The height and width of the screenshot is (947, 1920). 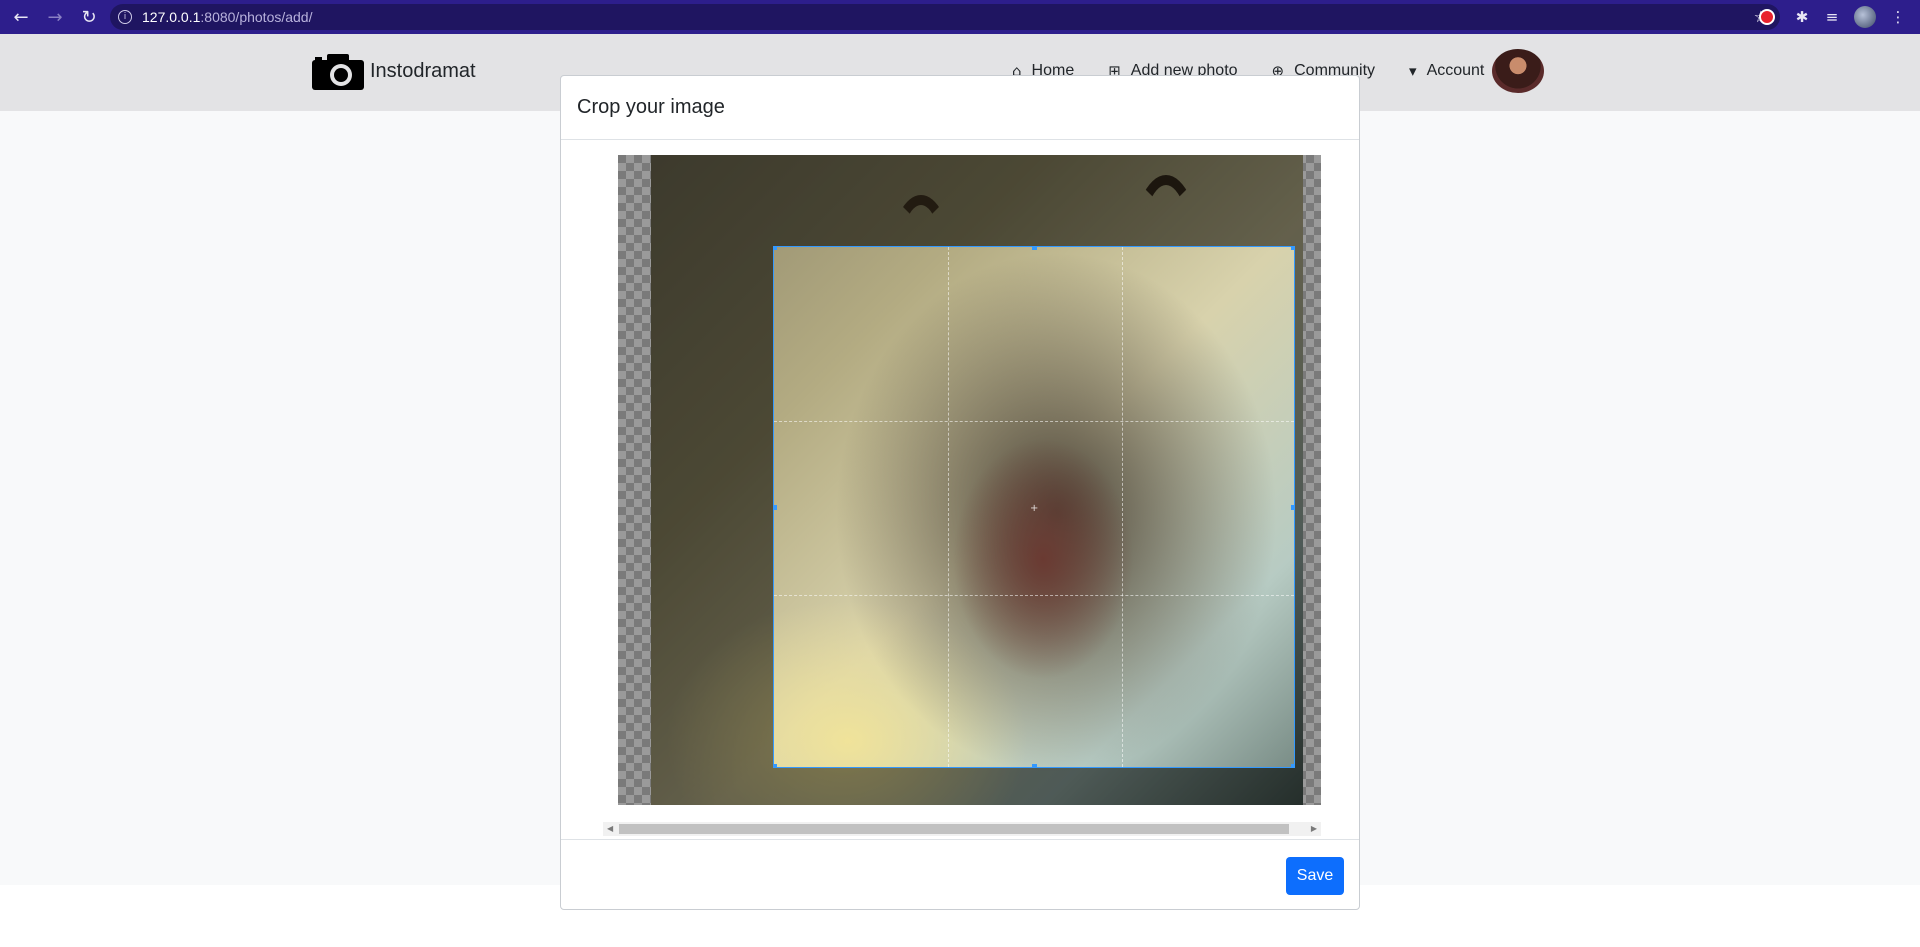 I want to click on brand: Instodramat, so click(x=394, y=71).